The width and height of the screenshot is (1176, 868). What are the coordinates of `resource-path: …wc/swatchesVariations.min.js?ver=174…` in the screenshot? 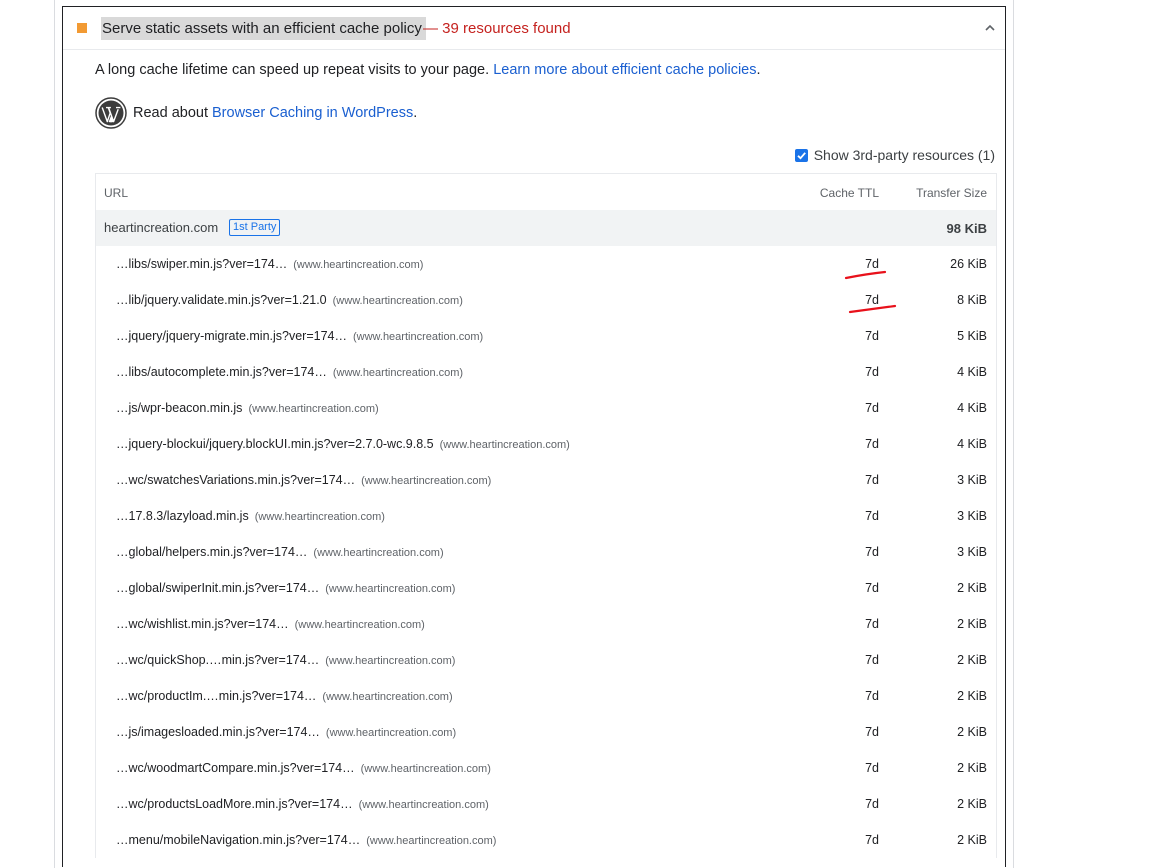 It's located at (235, 480).